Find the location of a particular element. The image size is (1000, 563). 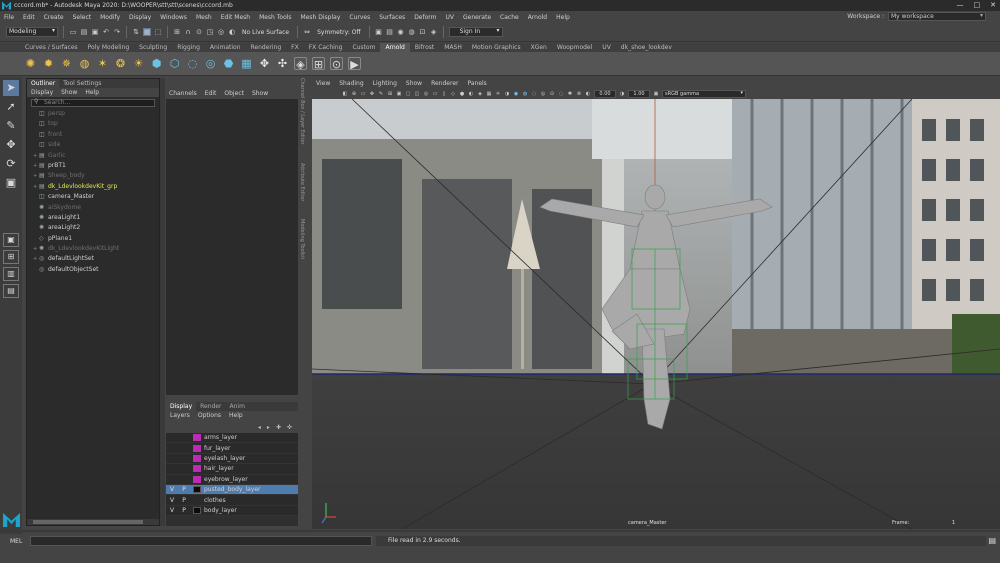

render-globals-icon: ⊡ is located at coordinates (423, 32).